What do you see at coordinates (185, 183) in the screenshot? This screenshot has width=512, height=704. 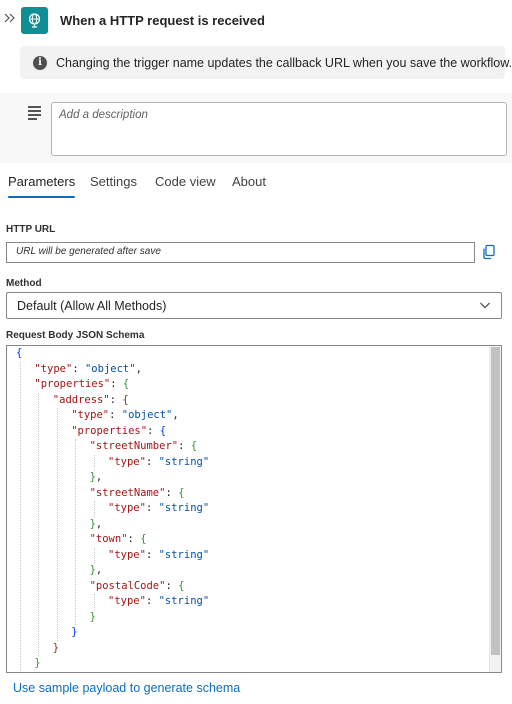 I see `tab-code-view: Code view` at bounding box center [185, 183].